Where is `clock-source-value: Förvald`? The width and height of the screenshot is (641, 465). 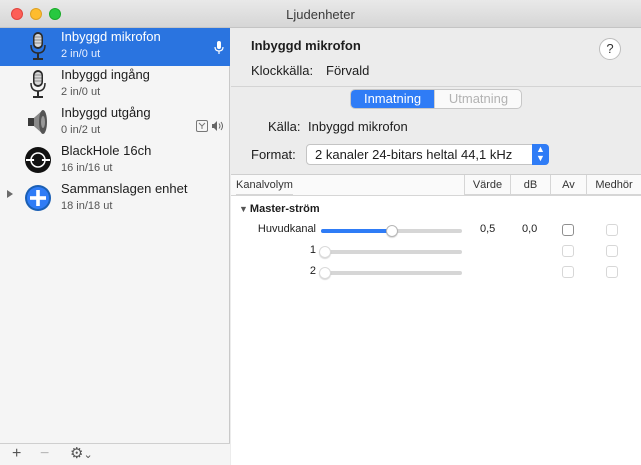
clock-source-value: Förvald is located at coordinates (347, 70).